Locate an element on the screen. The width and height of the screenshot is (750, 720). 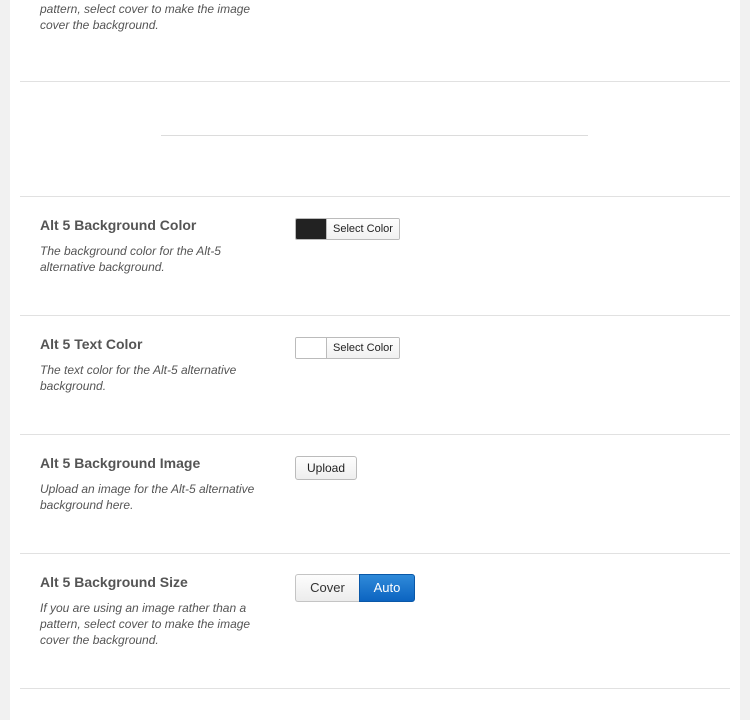
setting-title-bg-color: Alt 5 Background Color is located at coordinates (118, 225).